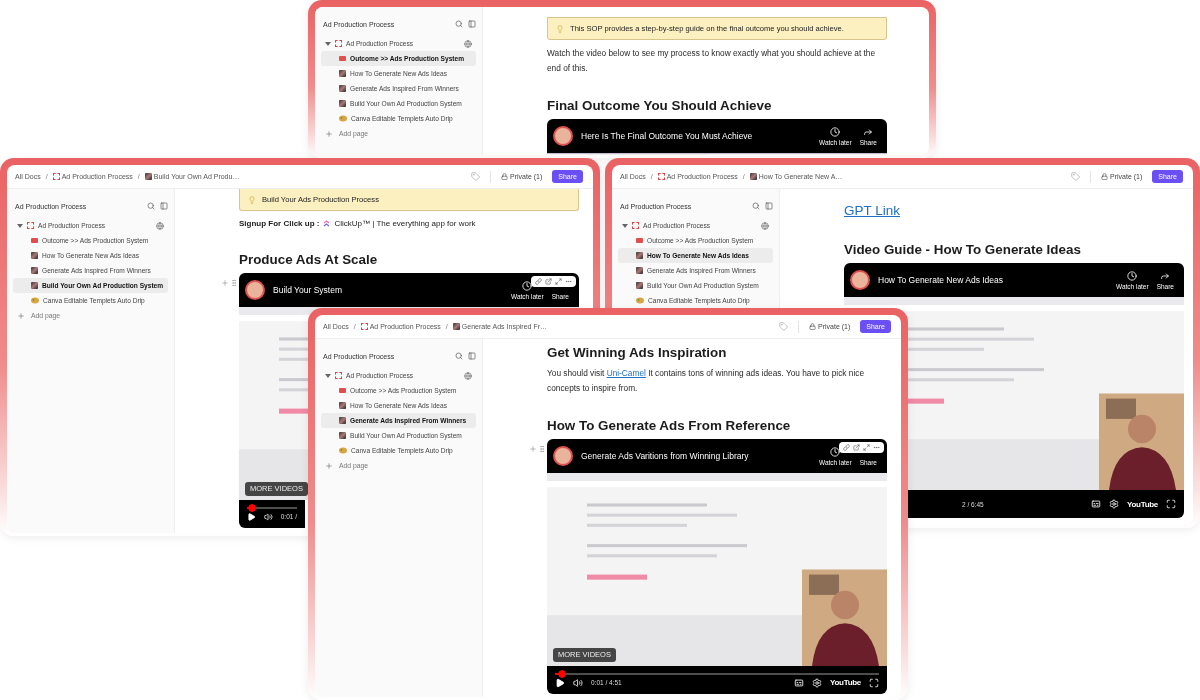  What do you see at coordinates (309, 259) in the screenshot?
I see `heading: Produce Ads At Scale` at bounding box center [309, 259].